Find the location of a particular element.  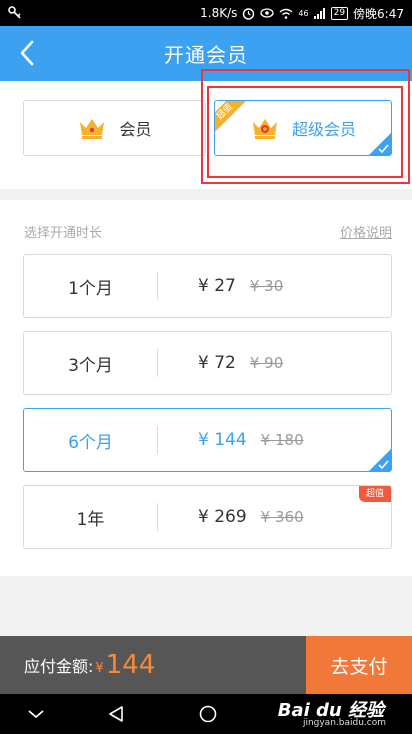

status-right: 1.8K/s 46 29 傍晚6:47 is located at coordinates (302, 13).